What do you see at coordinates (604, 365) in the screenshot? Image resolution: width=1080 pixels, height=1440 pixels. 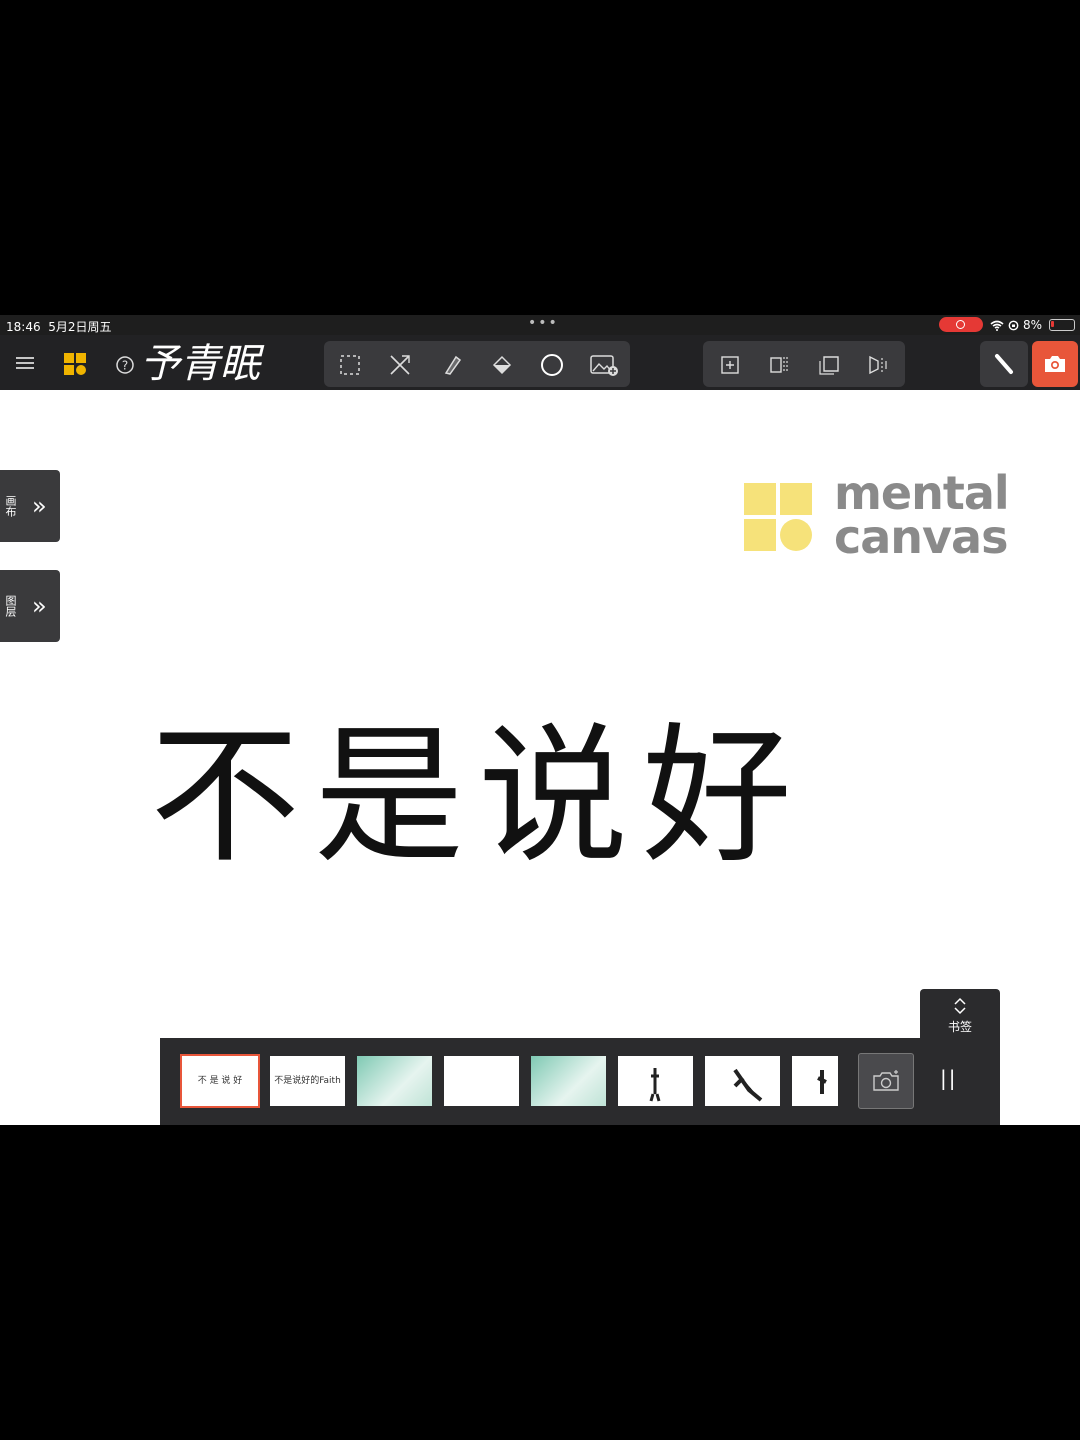 I see `insert-image-icon` at bounding box center [604, 365].